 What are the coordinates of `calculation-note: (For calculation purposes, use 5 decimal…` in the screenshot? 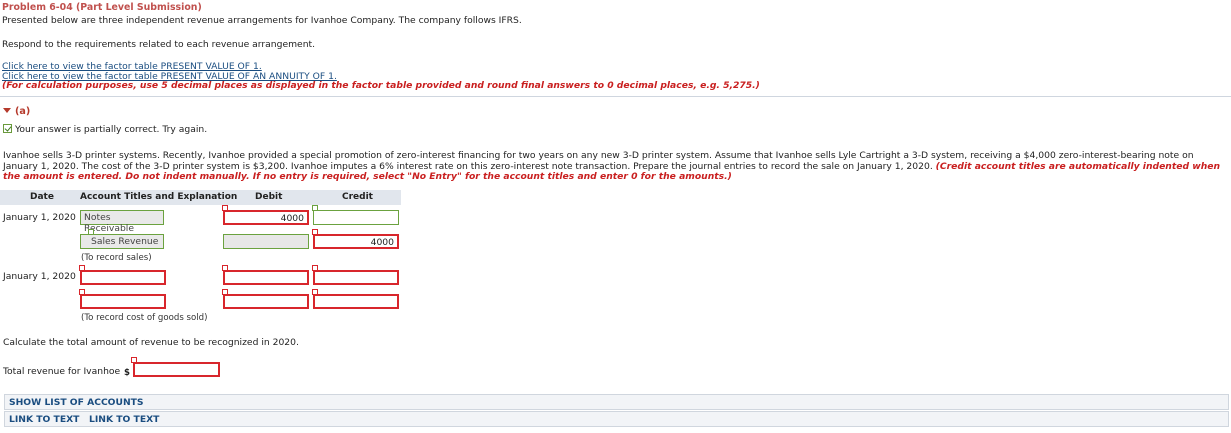 It's located at (381, 85).